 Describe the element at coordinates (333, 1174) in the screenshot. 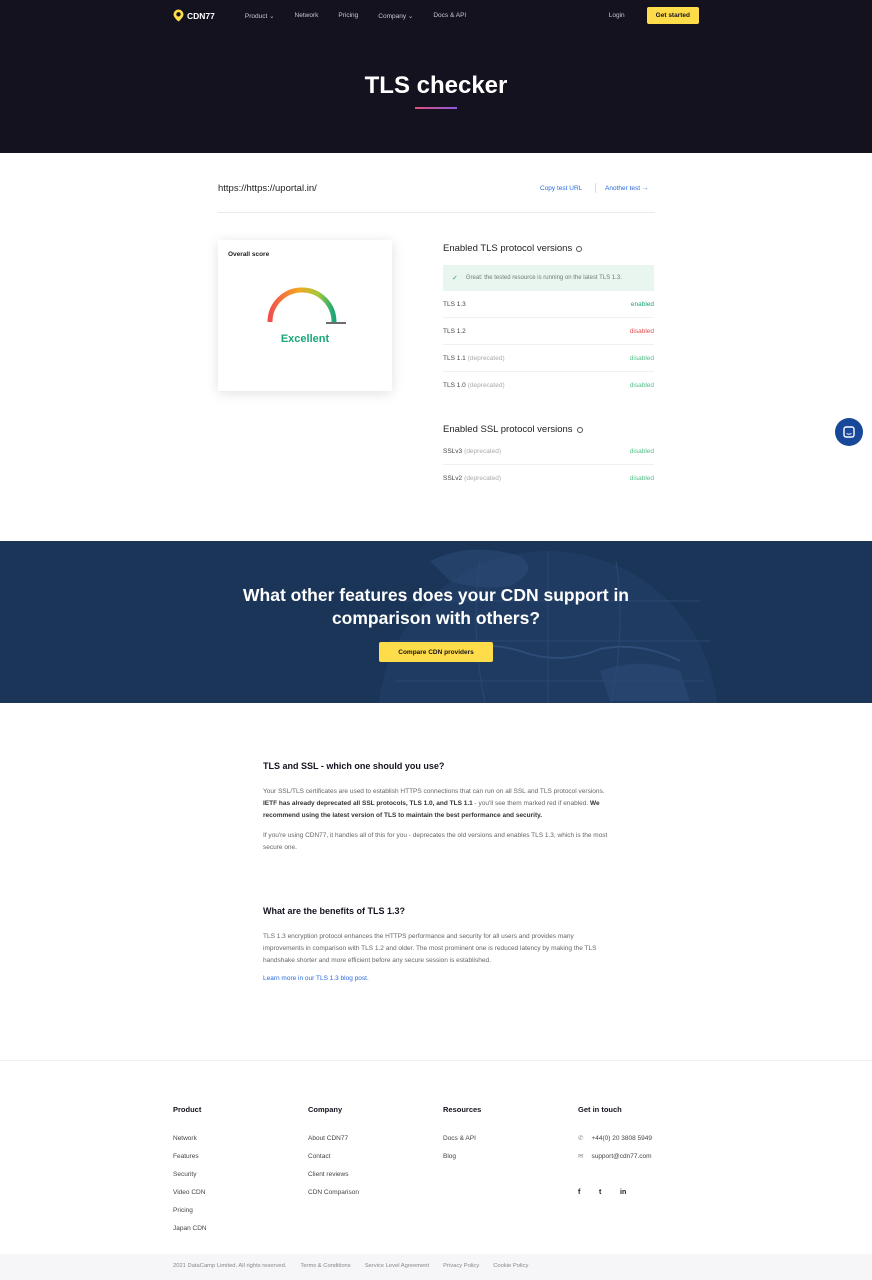

I see `footer-link: Client reviews` at that location.